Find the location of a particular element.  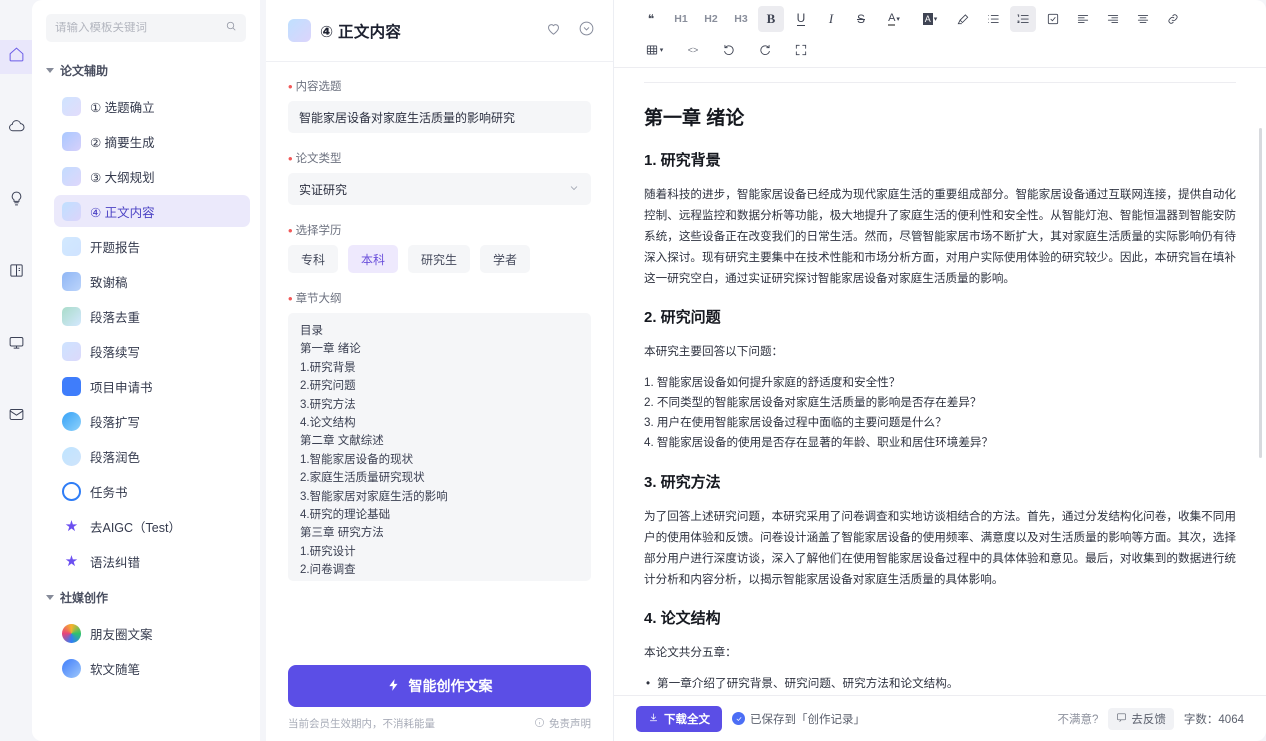

sidebar-item-label: 任务书 is located at coordinates (109, 492).